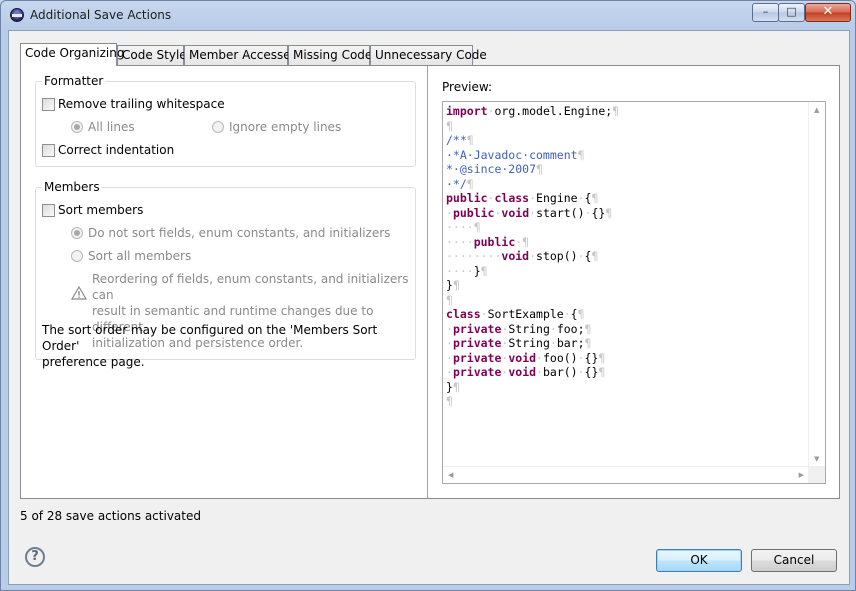 This screenshot has width=856, height=591. I want to click on members-group-title: Members, so click(72, 187).